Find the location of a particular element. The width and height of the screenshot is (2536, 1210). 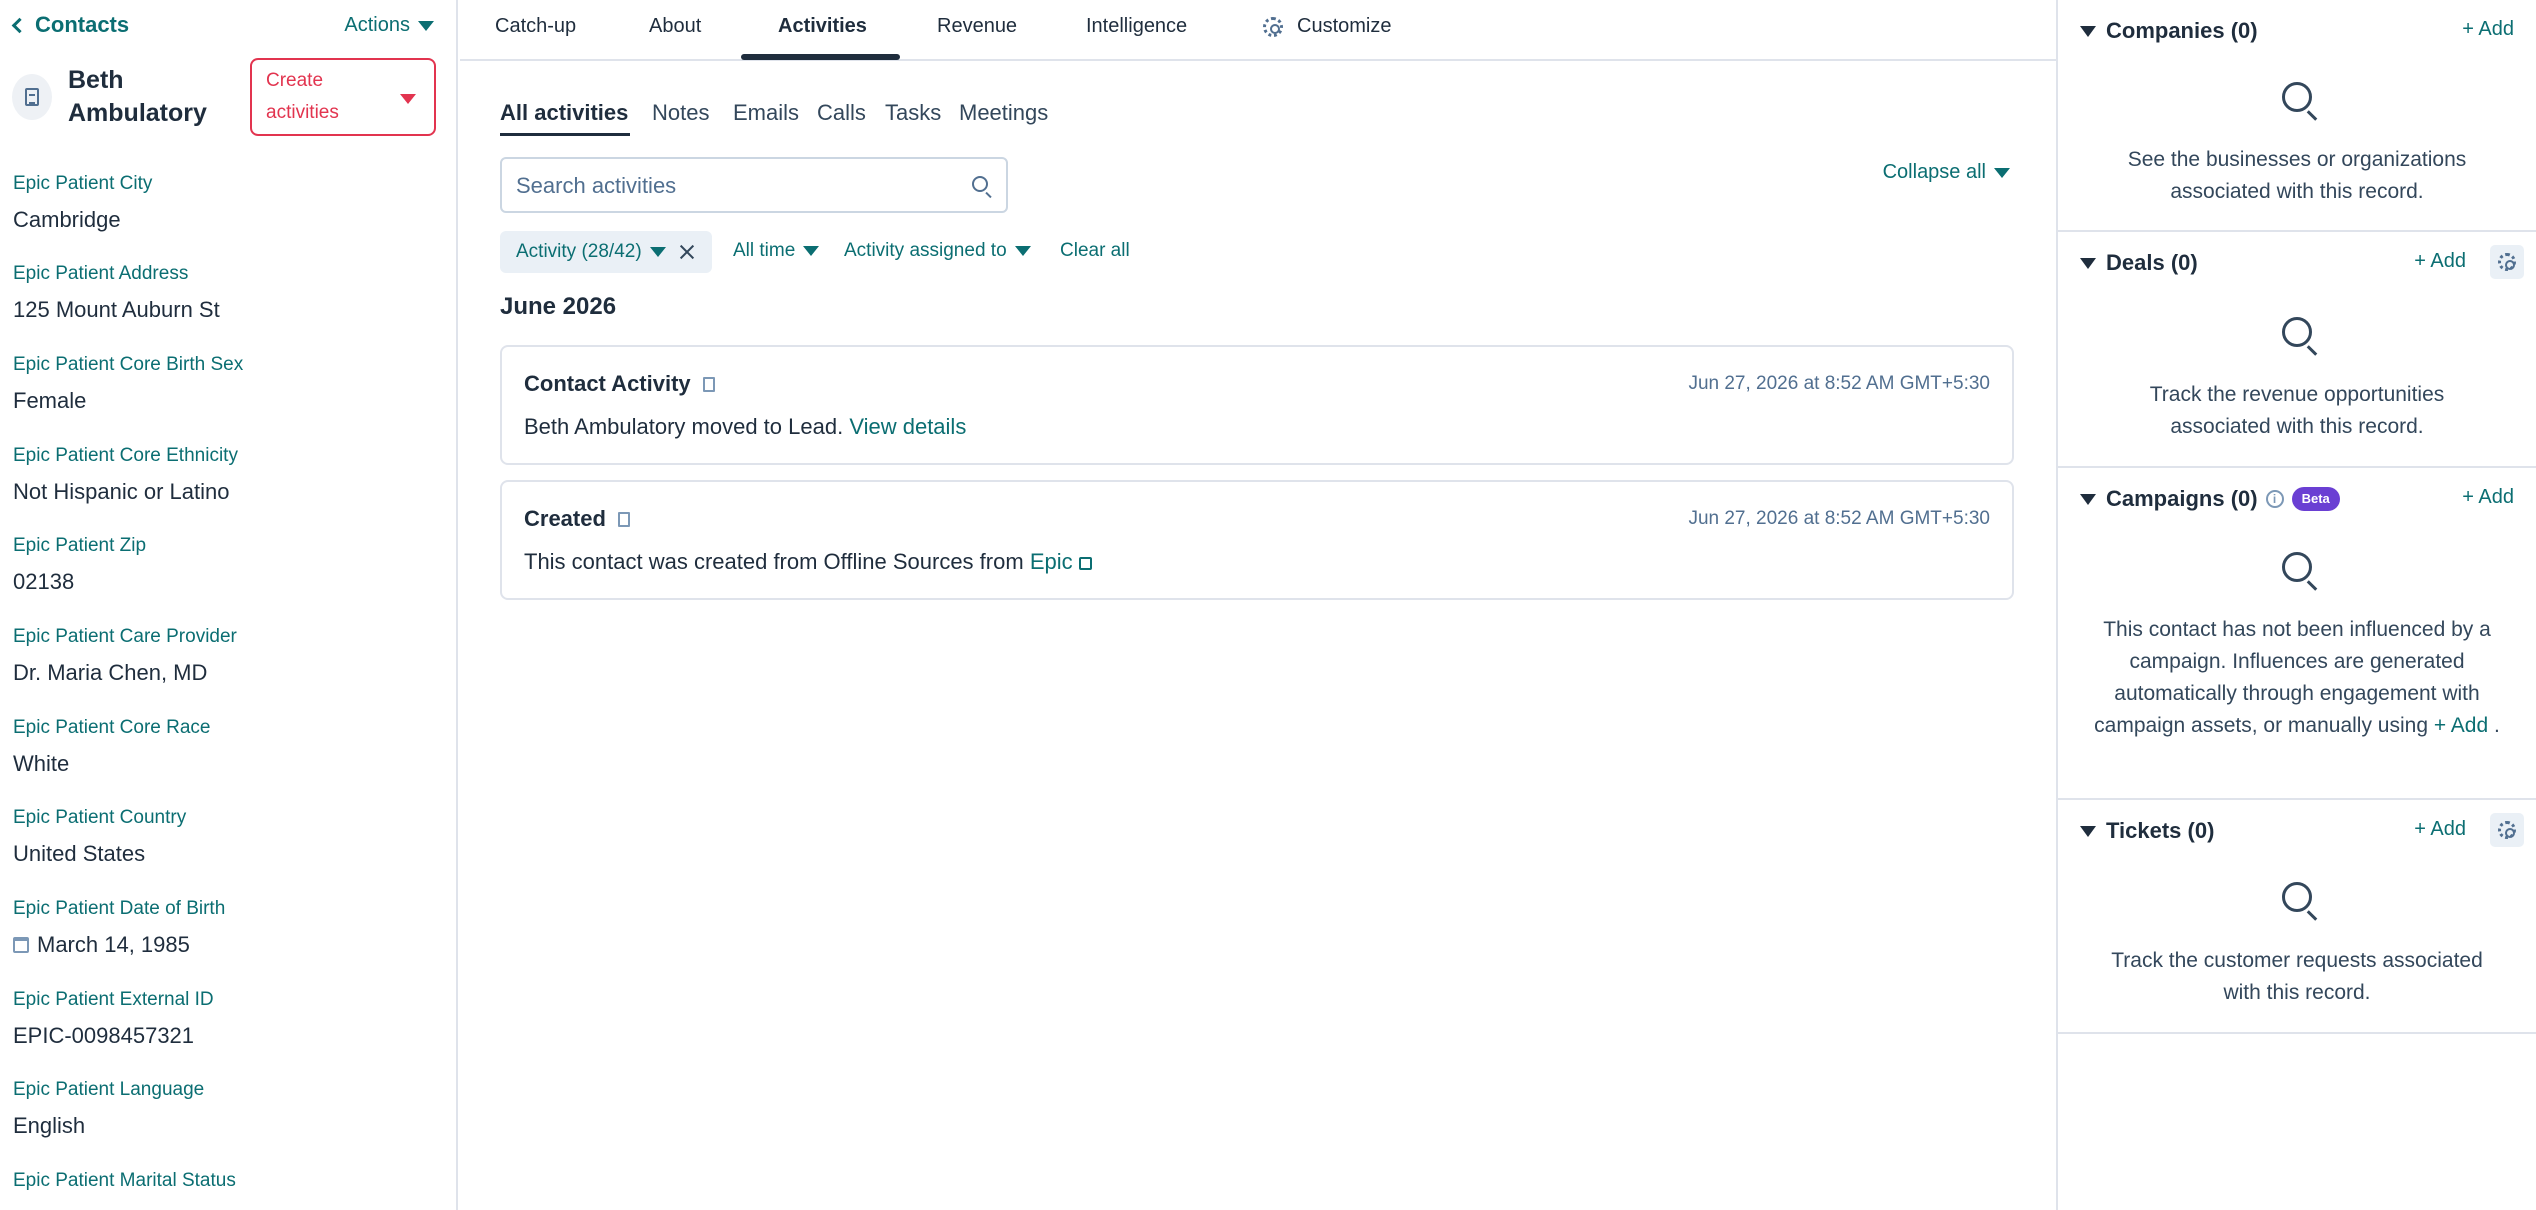

subtab-notes: Notes is located at coordinates (680, 113).